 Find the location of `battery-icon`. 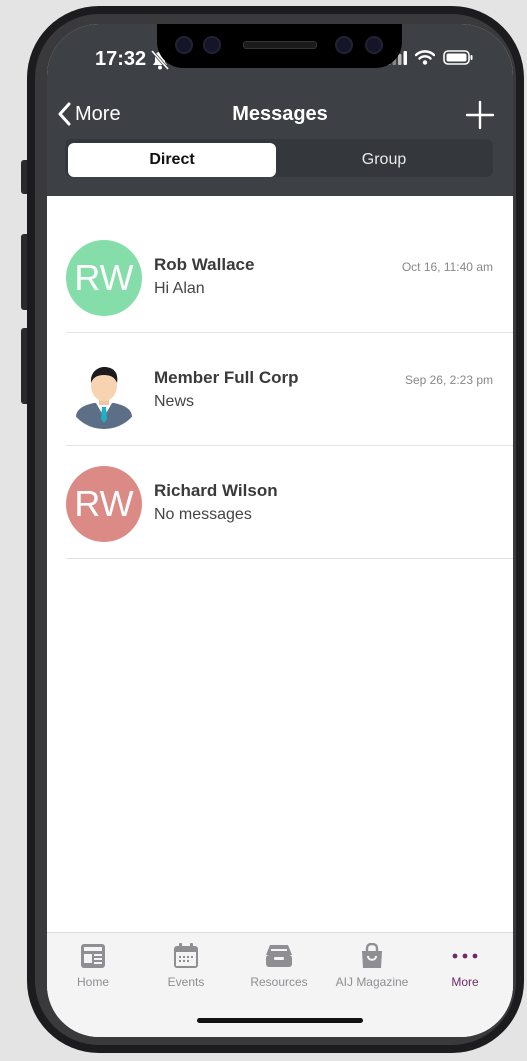

battery-icon is located at coordinates (458, 57).